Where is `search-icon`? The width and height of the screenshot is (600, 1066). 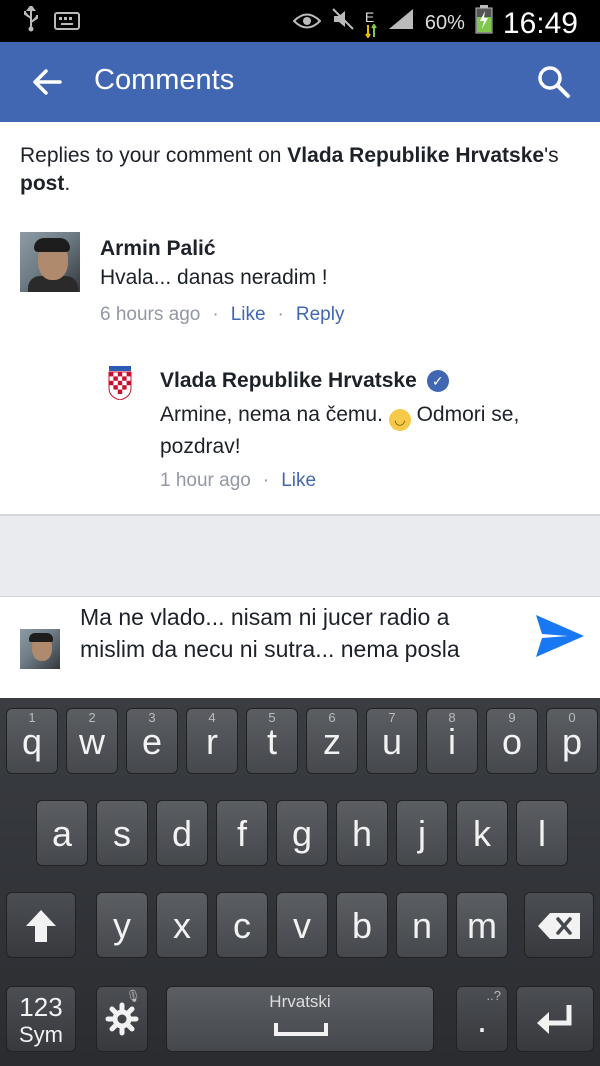 search-icon is located at coordinates (554, 82).